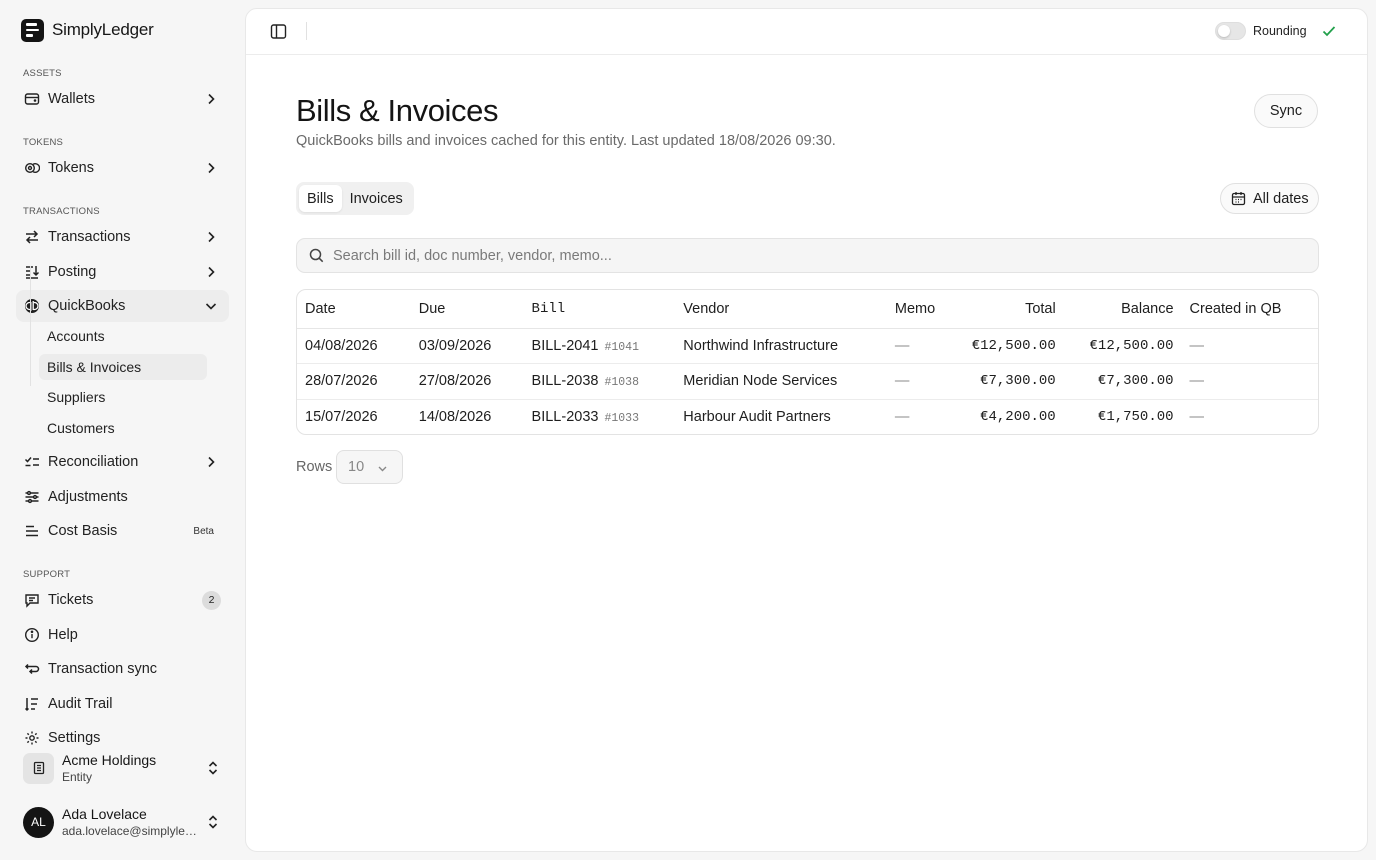 The image size is (1376, 860). I want to click on sidebar-item-wallets: Wallets, so click(122, 99).